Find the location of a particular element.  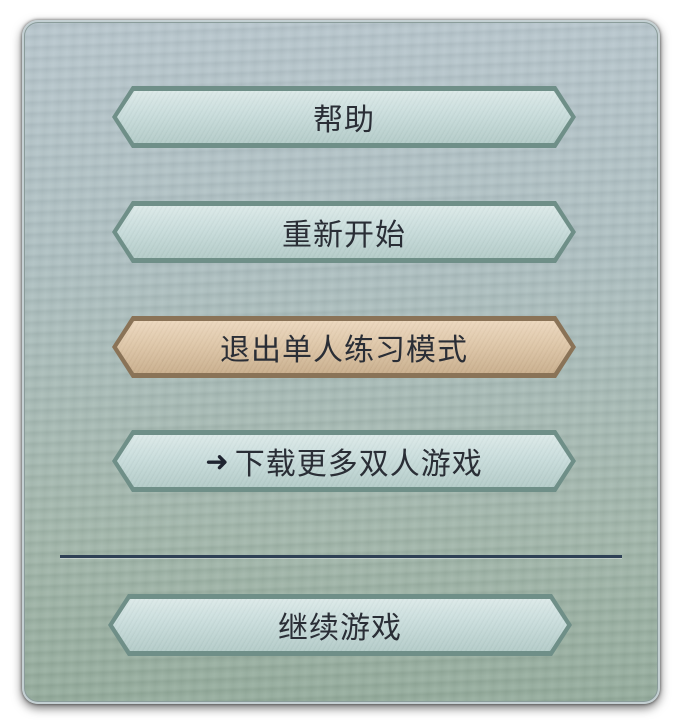

resume-game-button-face: 继续游戏 is located at coordinates (340, 625).